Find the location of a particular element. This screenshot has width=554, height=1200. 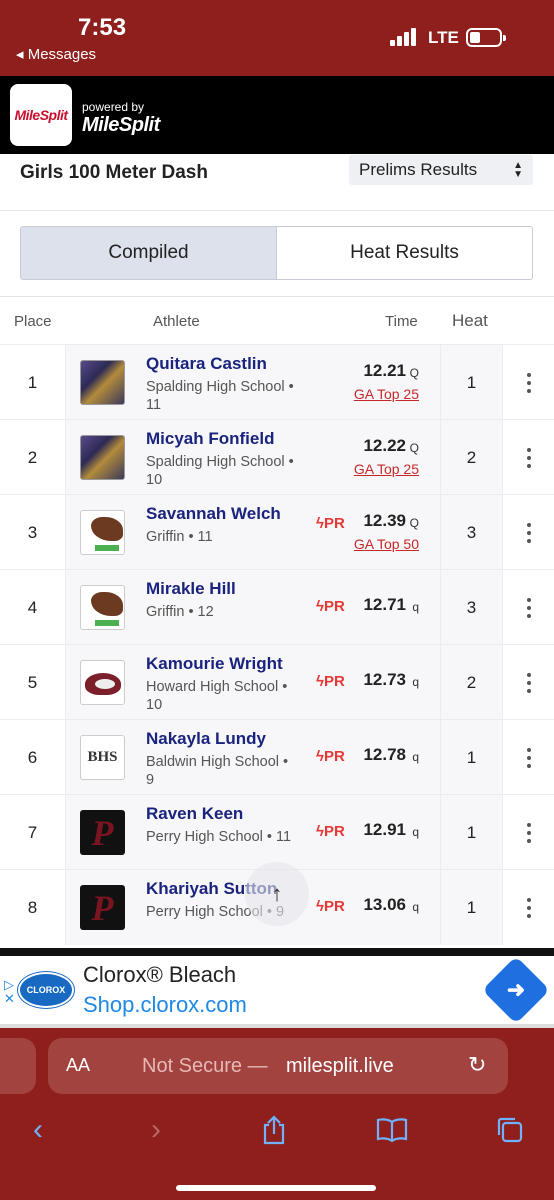

reader-settings-button: AA is located at coordinates (78, 1065).